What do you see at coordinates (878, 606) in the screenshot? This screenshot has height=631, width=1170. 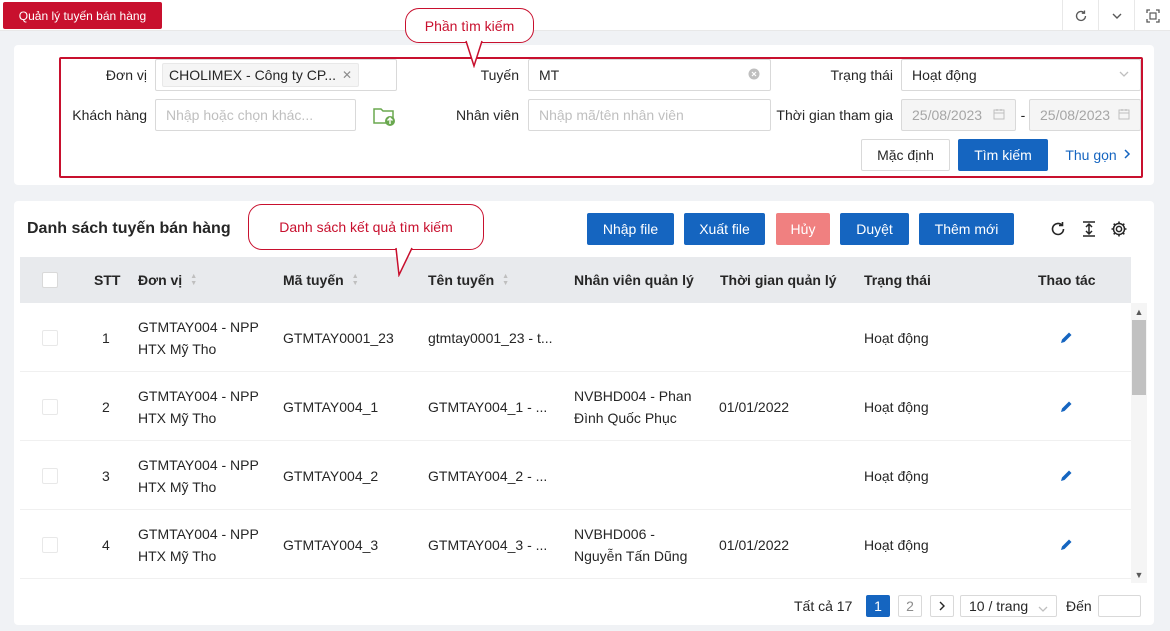 I see `page-1-button: 1` at bounding box center [878, 606].